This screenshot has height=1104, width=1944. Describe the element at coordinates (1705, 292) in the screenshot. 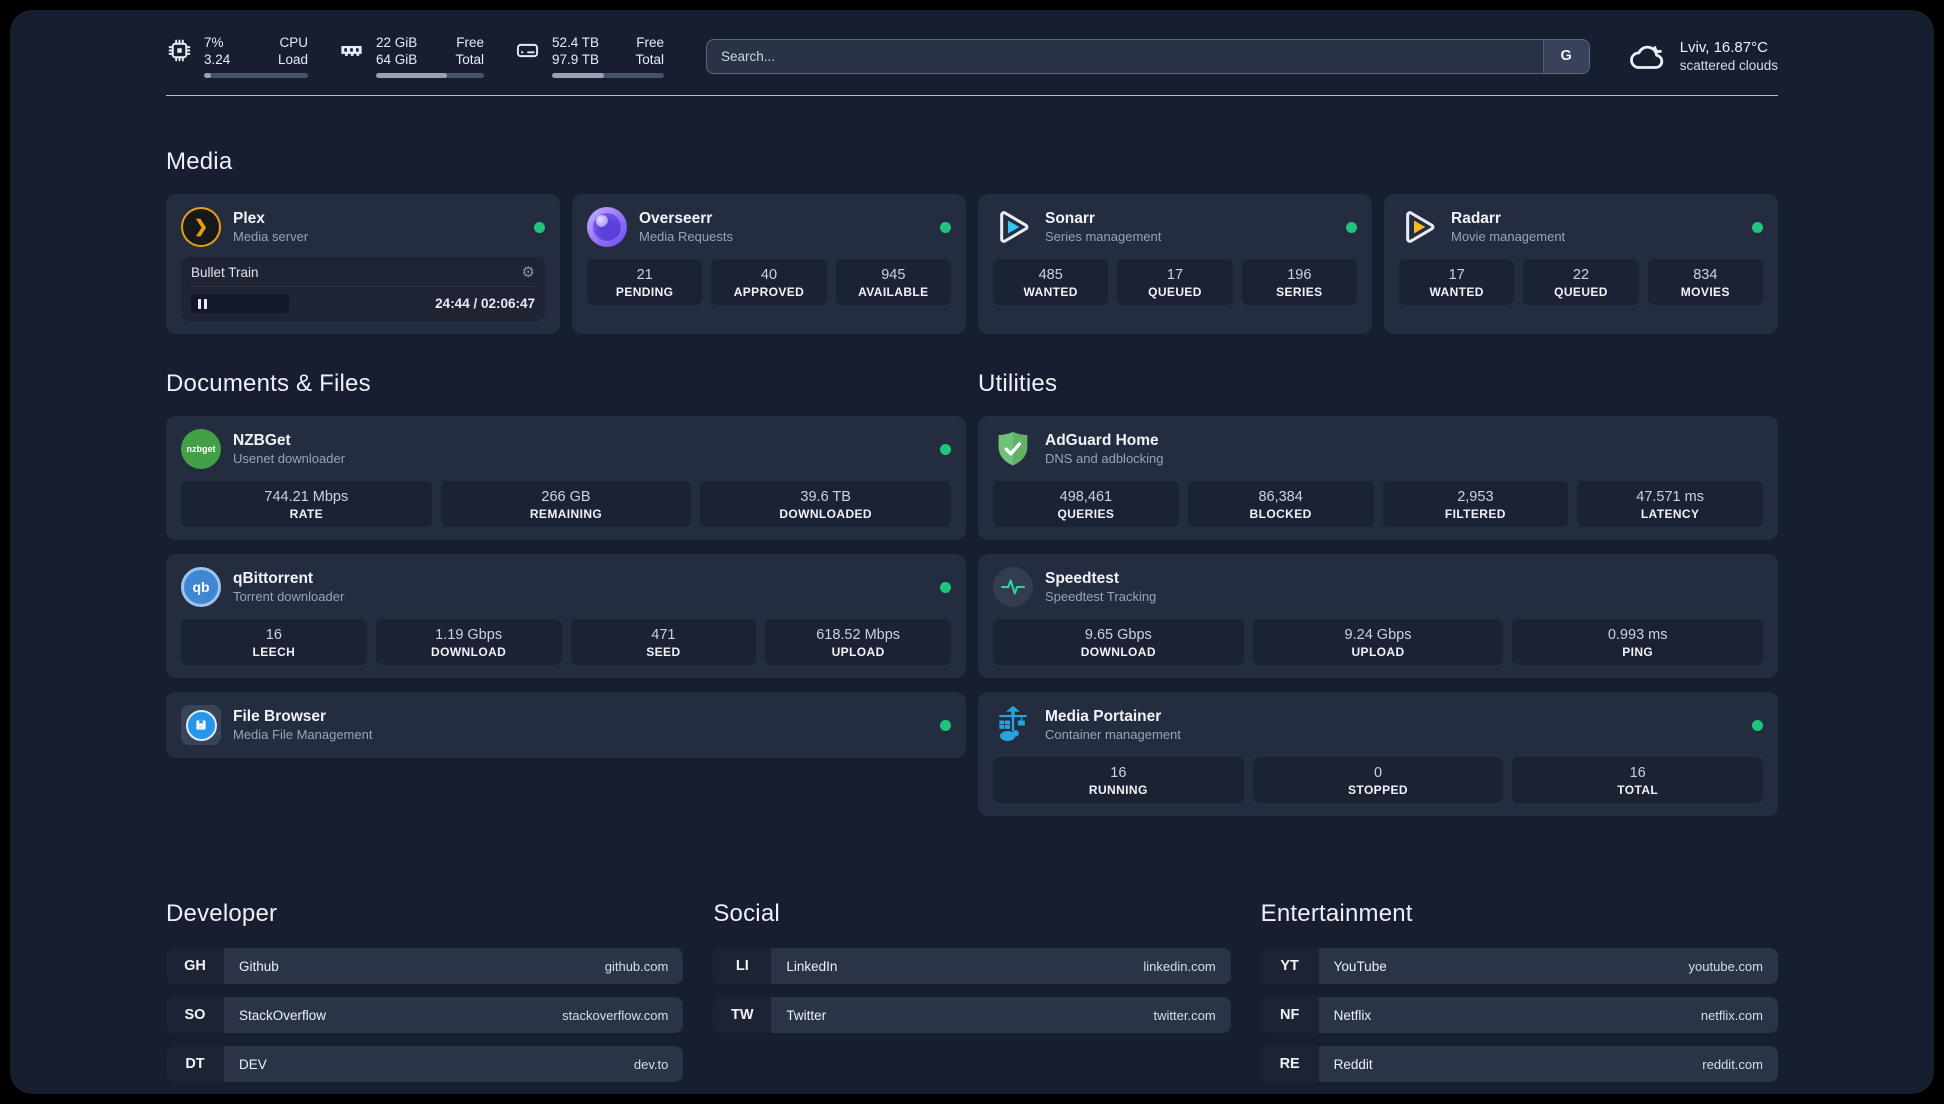

I see `stat-label: MOVIES` at that location.